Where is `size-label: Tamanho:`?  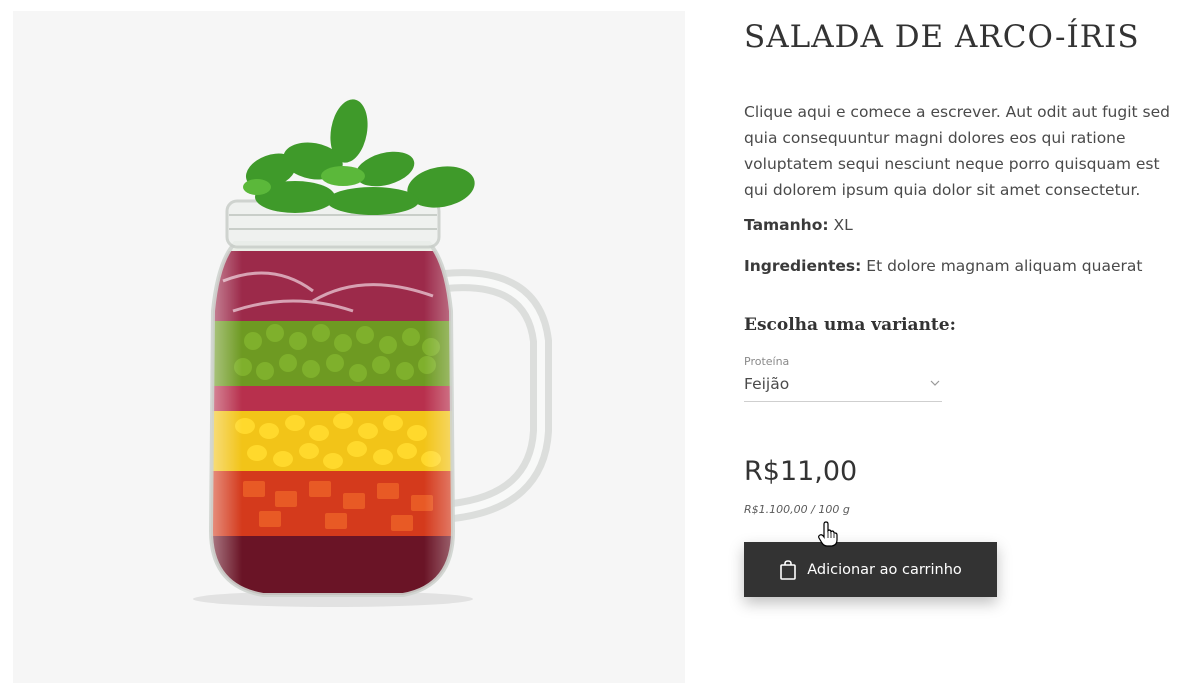 size-label: Tamanho: is located at coordinates (786, 225).